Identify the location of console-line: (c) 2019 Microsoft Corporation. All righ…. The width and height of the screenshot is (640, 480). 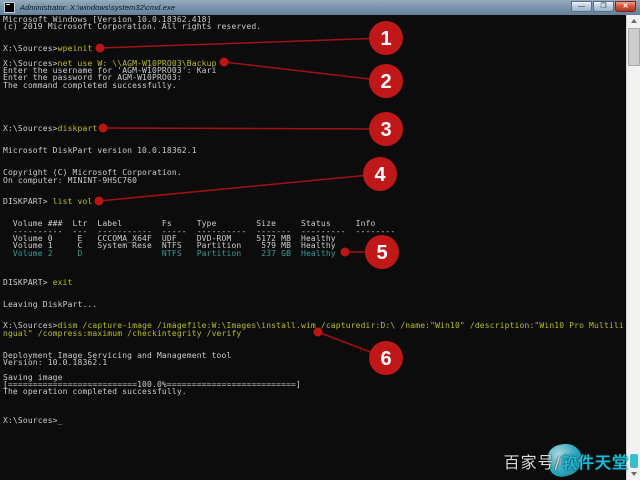
(132, 27).